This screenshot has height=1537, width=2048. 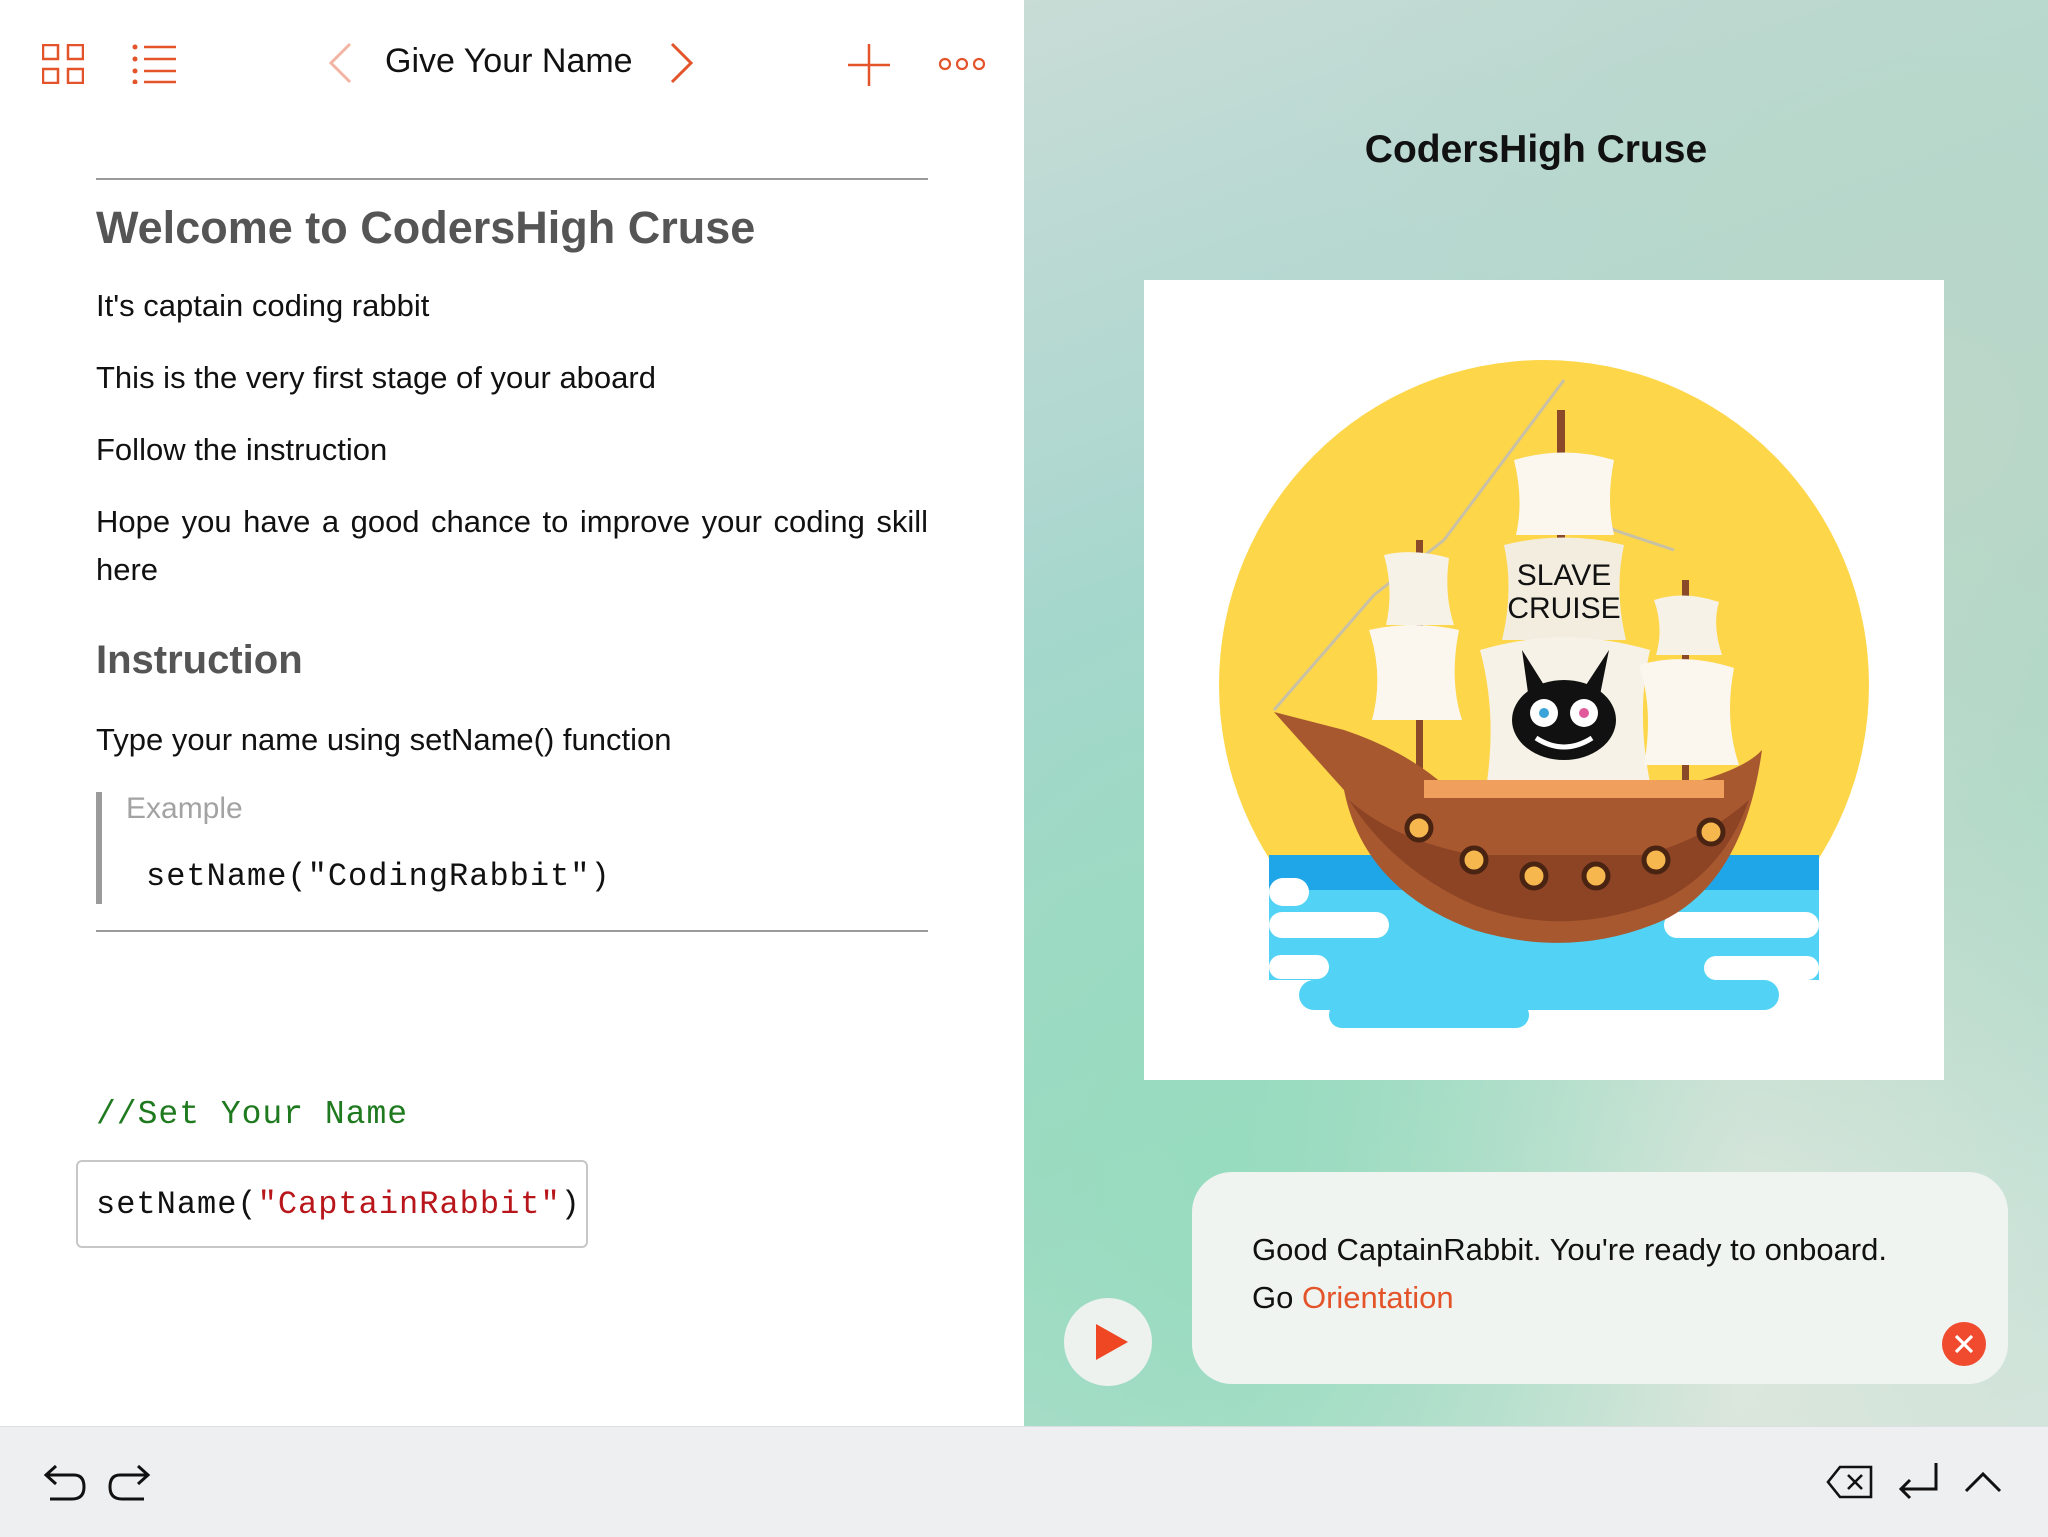 What do you see at coordinates (99, 848) in the screenshot?
I see `blockquote-bar` at bounding box center [99, 848].